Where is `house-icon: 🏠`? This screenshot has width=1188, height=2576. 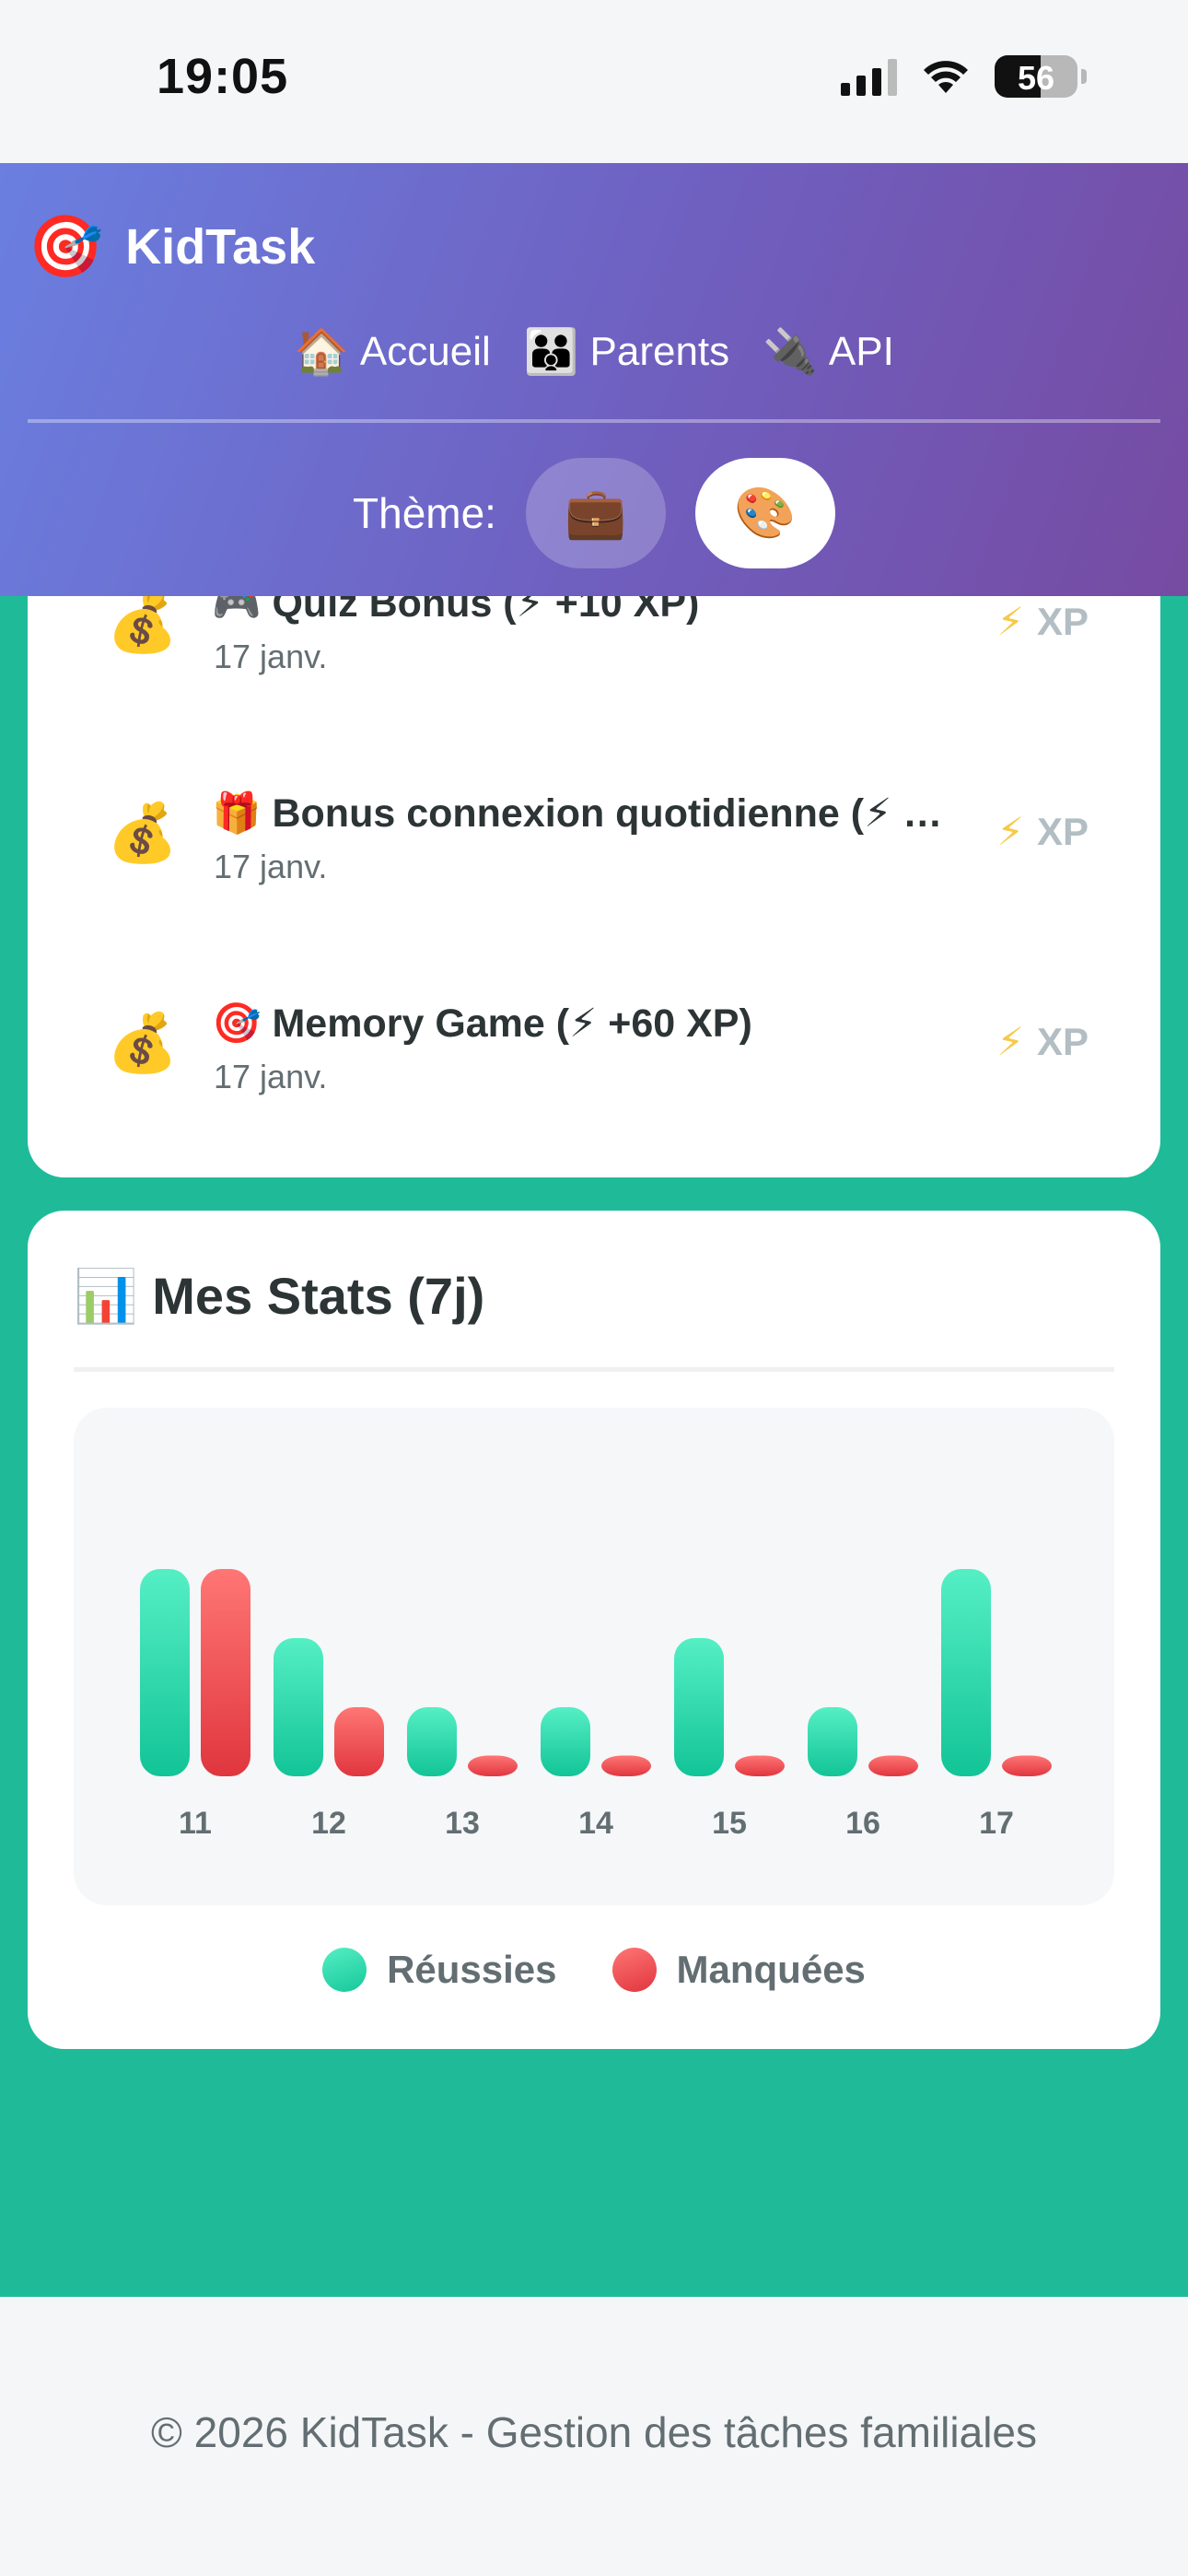
house-icon: 🏠 is located at coordinates (321, 352).